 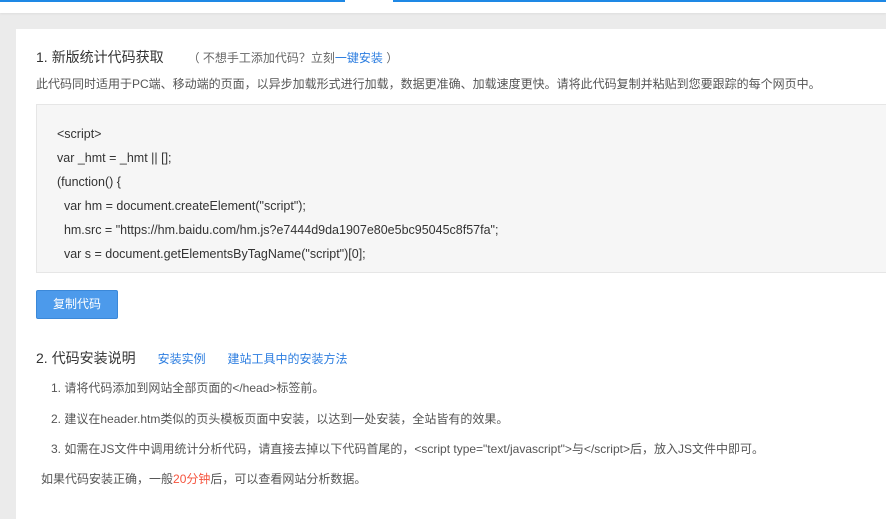 I want to click on section-title: 代码安装说明, so click(x=93, y=358).